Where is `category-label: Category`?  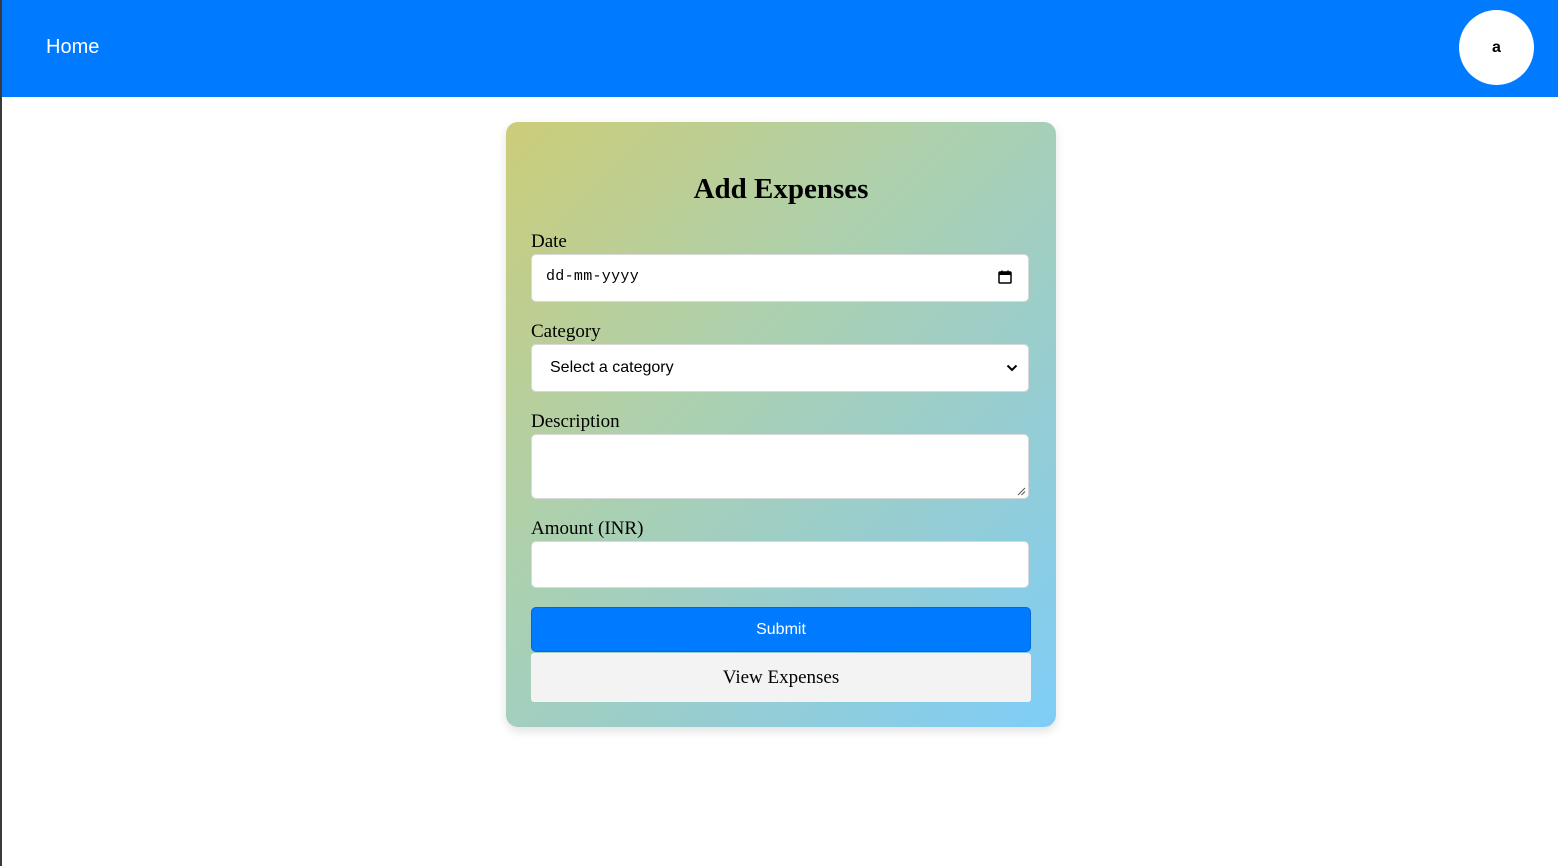
category-label: Category is located at coordinates (566, 331).